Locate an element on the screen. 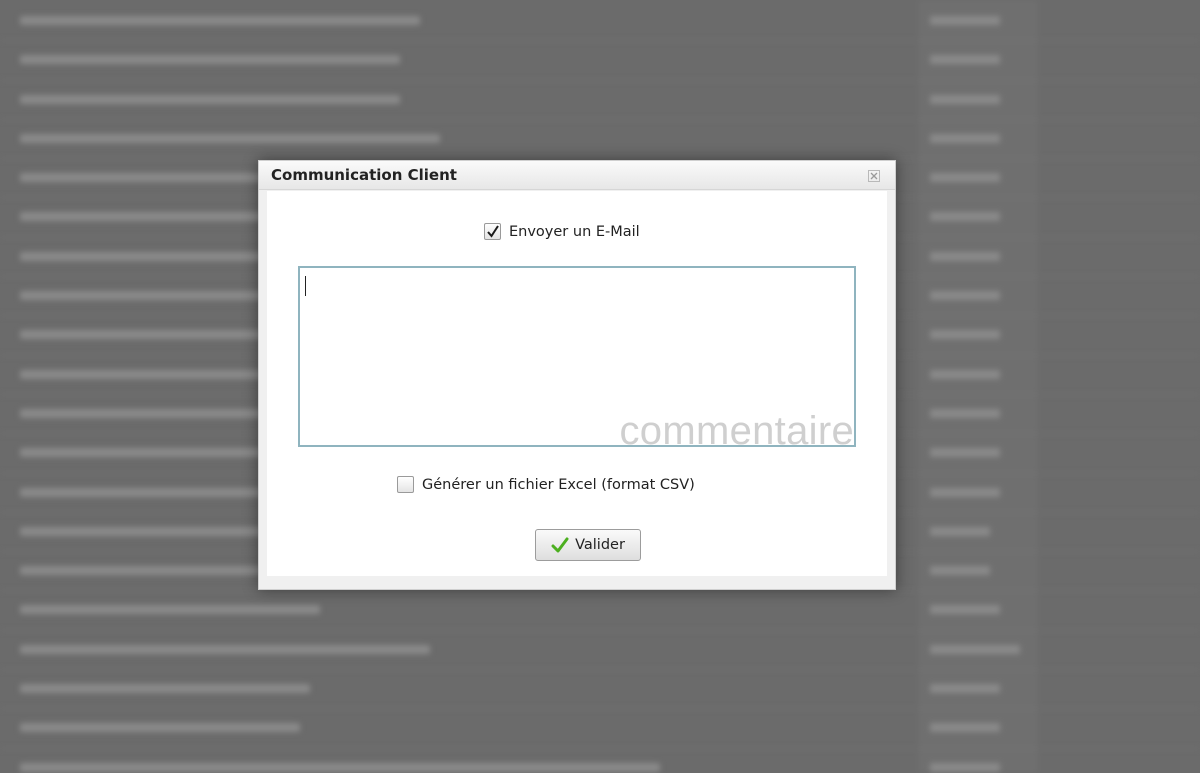  checkmark-icon is located at coordinates (493, 231).